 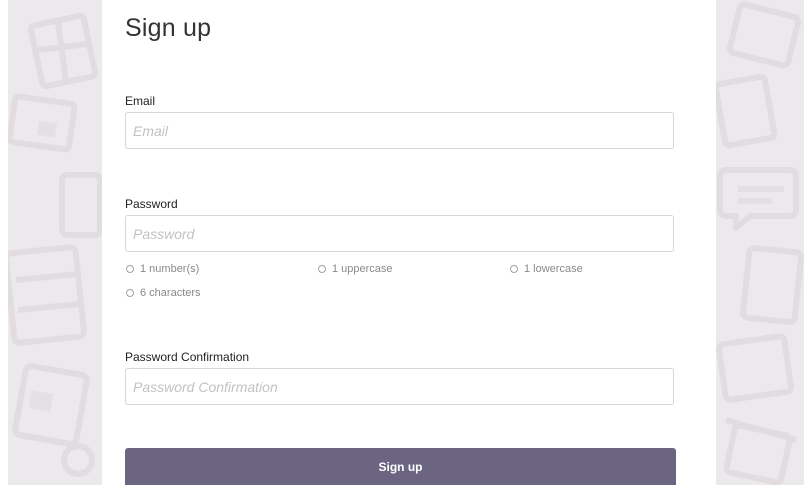 What do you see at coordinates (140, 101) in the screenshot?
I see `email-label: Email` at bounding box center [140, 101].